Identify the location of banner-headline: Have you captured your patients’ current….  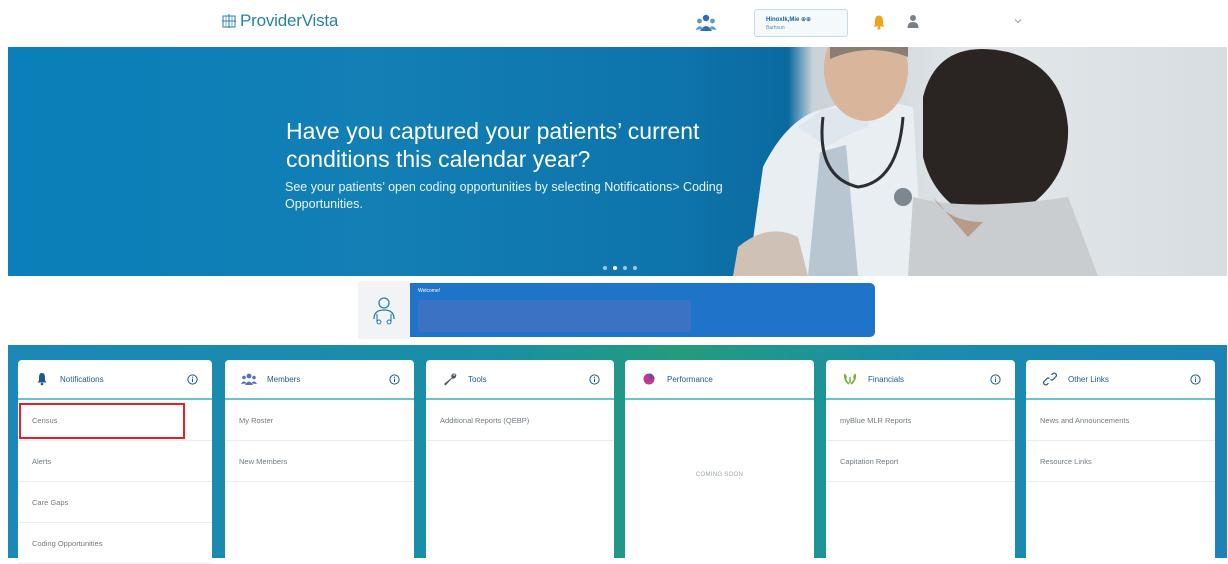
(493, 145).